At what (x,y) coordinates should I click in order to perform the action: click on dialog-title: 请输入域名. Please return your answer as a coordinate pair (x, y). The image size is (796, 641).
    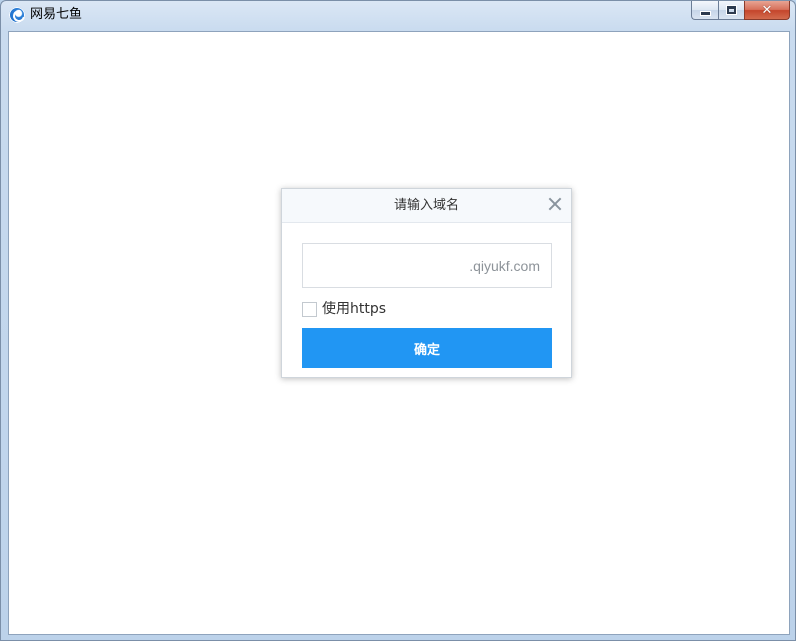
    Looking at the image, I should click on (426, 205).